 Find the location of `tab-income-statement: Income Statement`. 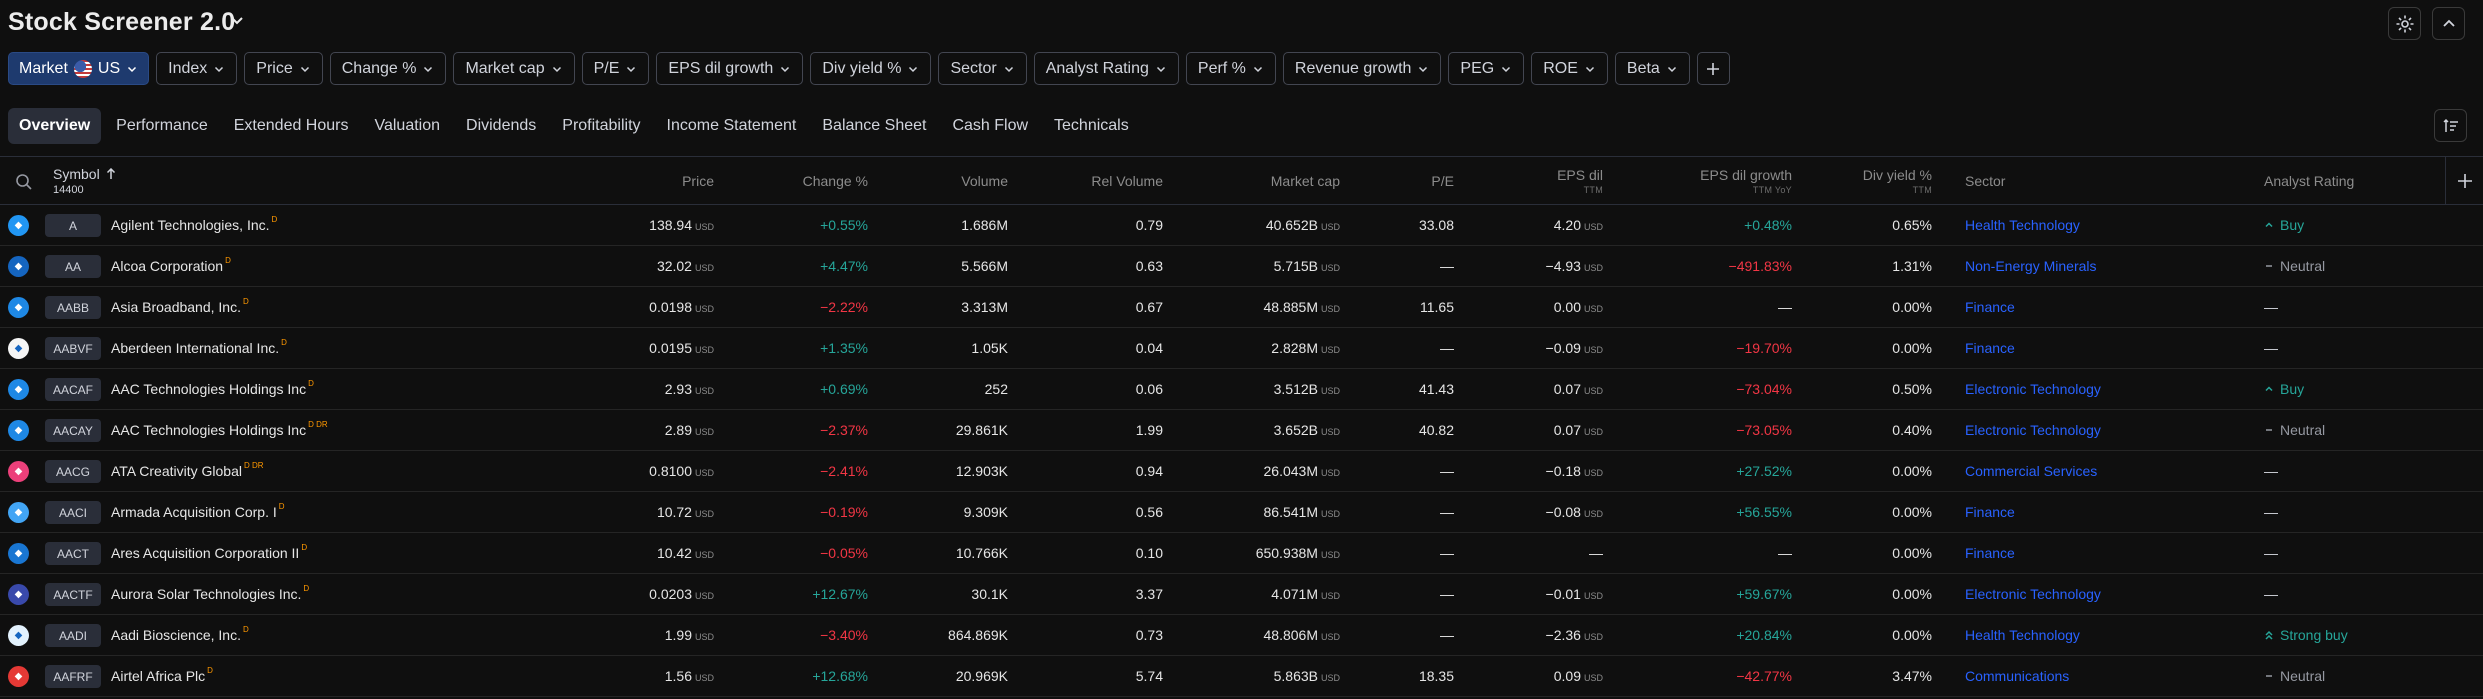

tab-income-statement: Income Statement is located at coordinates (732, 126).